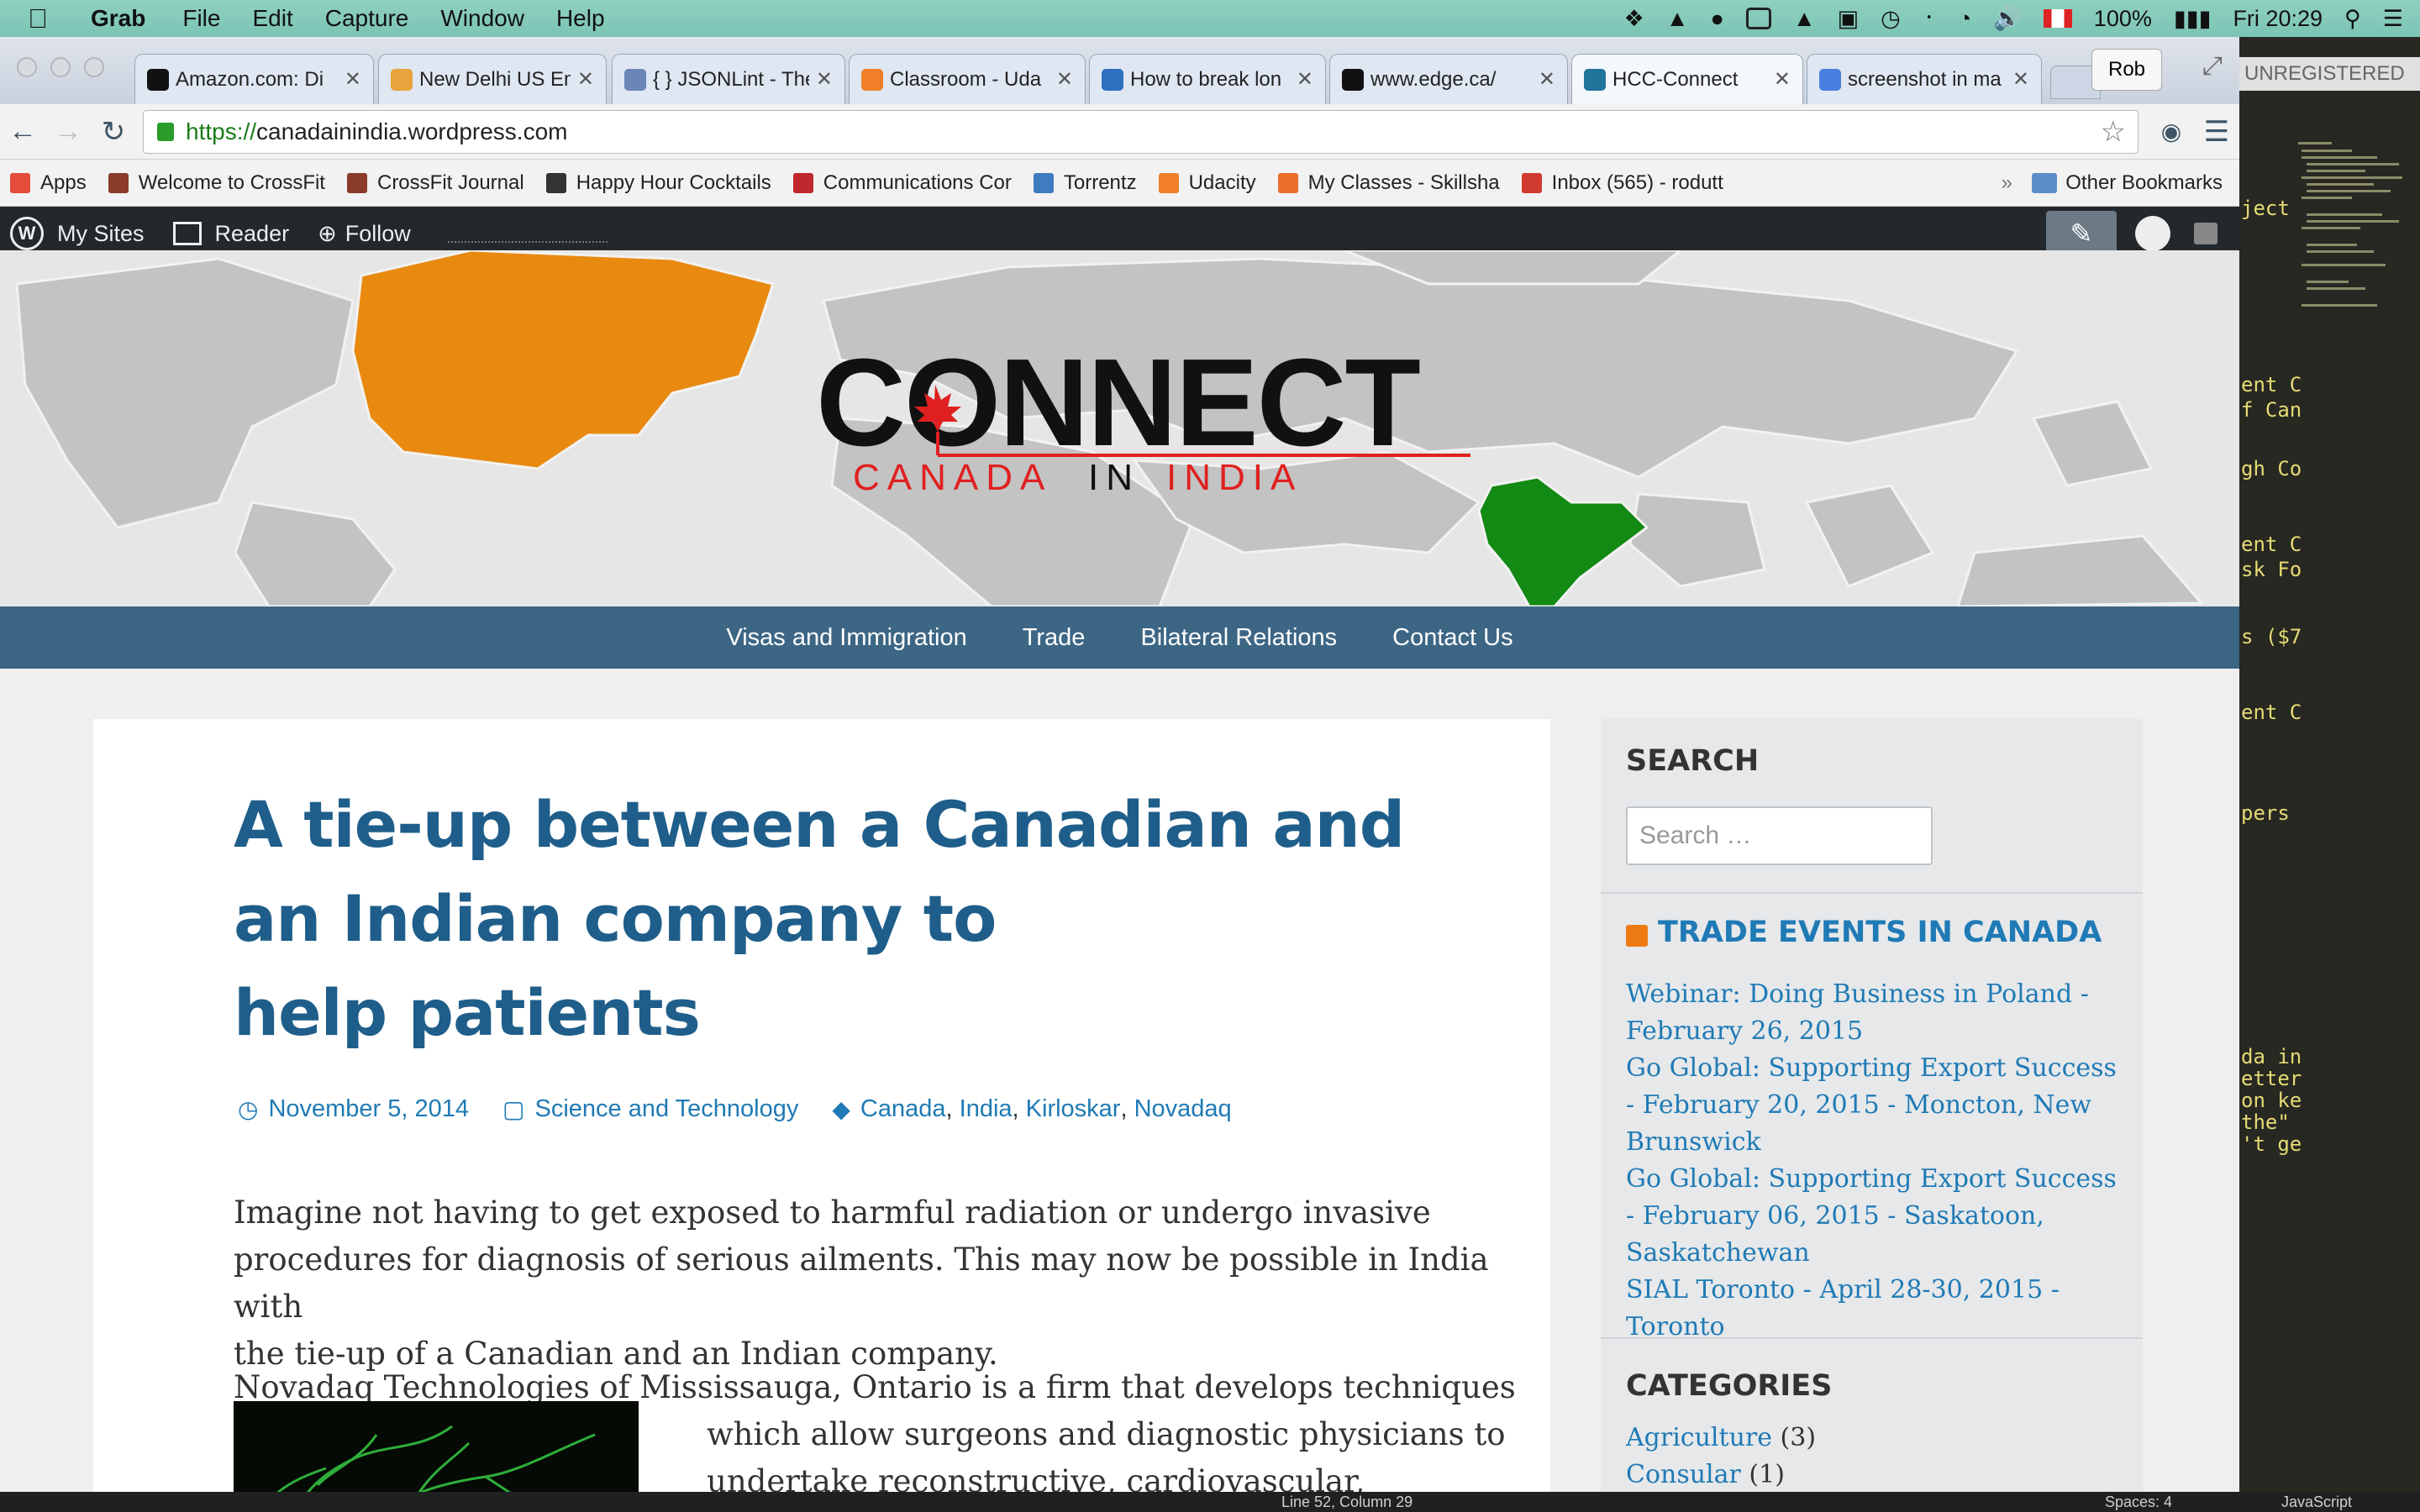  Describe the element at coordinates (846, 638) in the screenshot. I see `nav-visas-and-immigration: Visas and Immigration` at that location.